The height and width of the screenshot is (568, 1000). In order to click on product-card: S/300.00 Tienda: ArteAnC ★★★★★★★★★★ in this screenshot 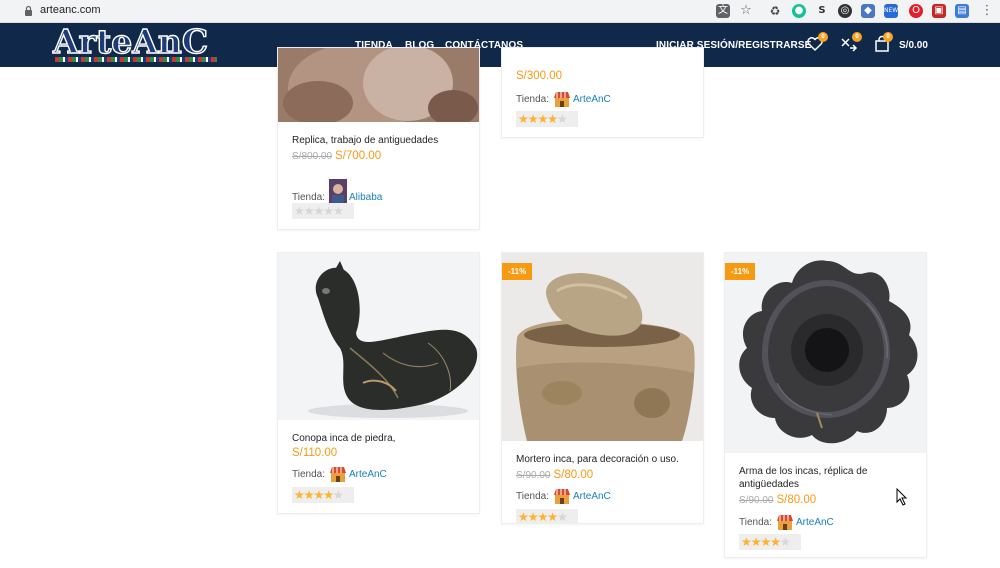, I will do `click(602, 92)`.